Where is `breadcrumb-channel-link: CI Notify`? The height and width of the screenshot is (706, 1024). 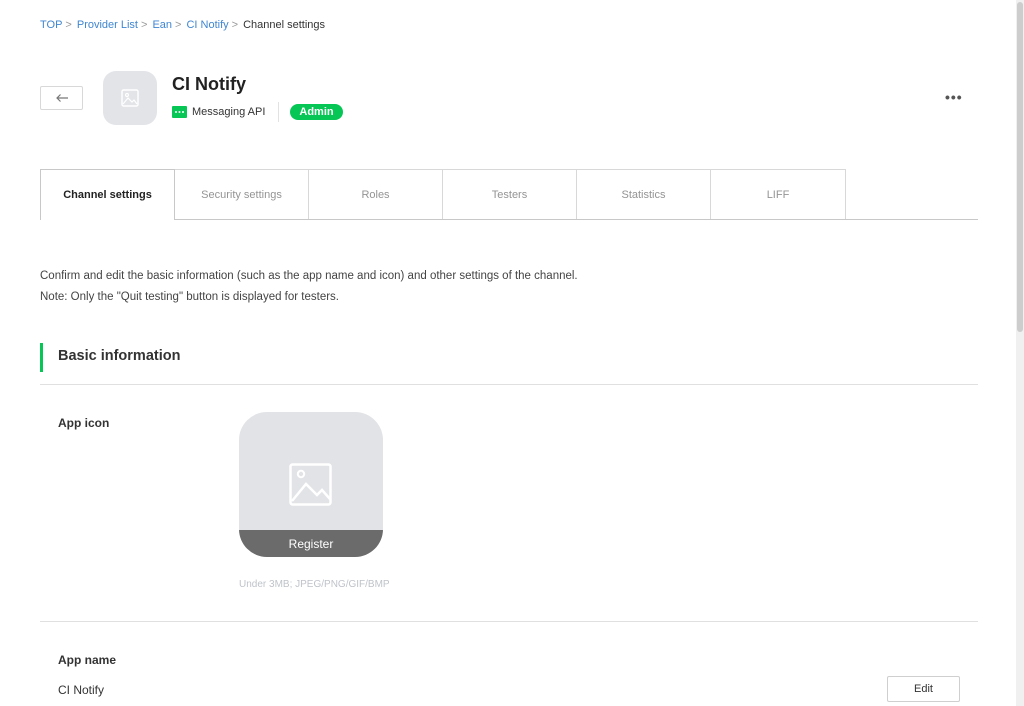
breadcrumb-channel-link: CI Notify is located at coordinates (207, 25).